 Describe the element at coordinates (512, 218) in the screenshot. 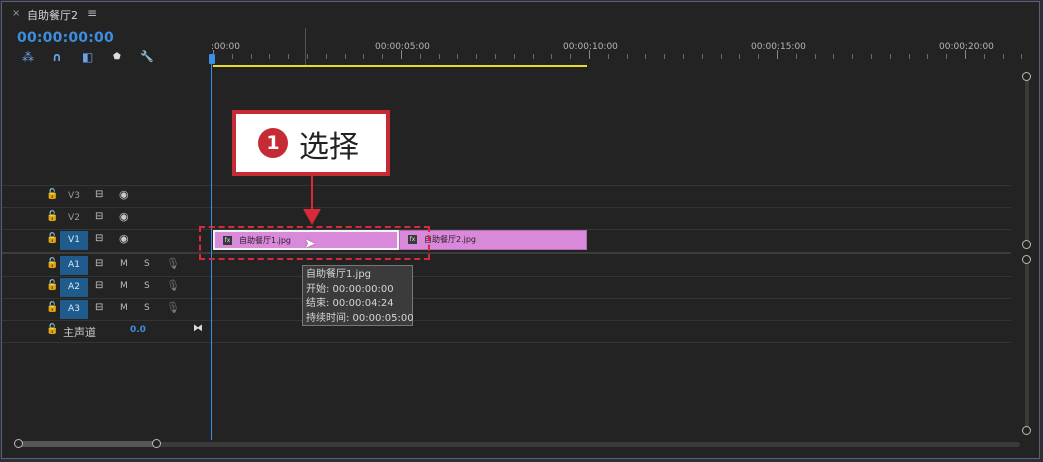

I see `track-v2: 🔓 V2 ⊟ ◉` at that location.